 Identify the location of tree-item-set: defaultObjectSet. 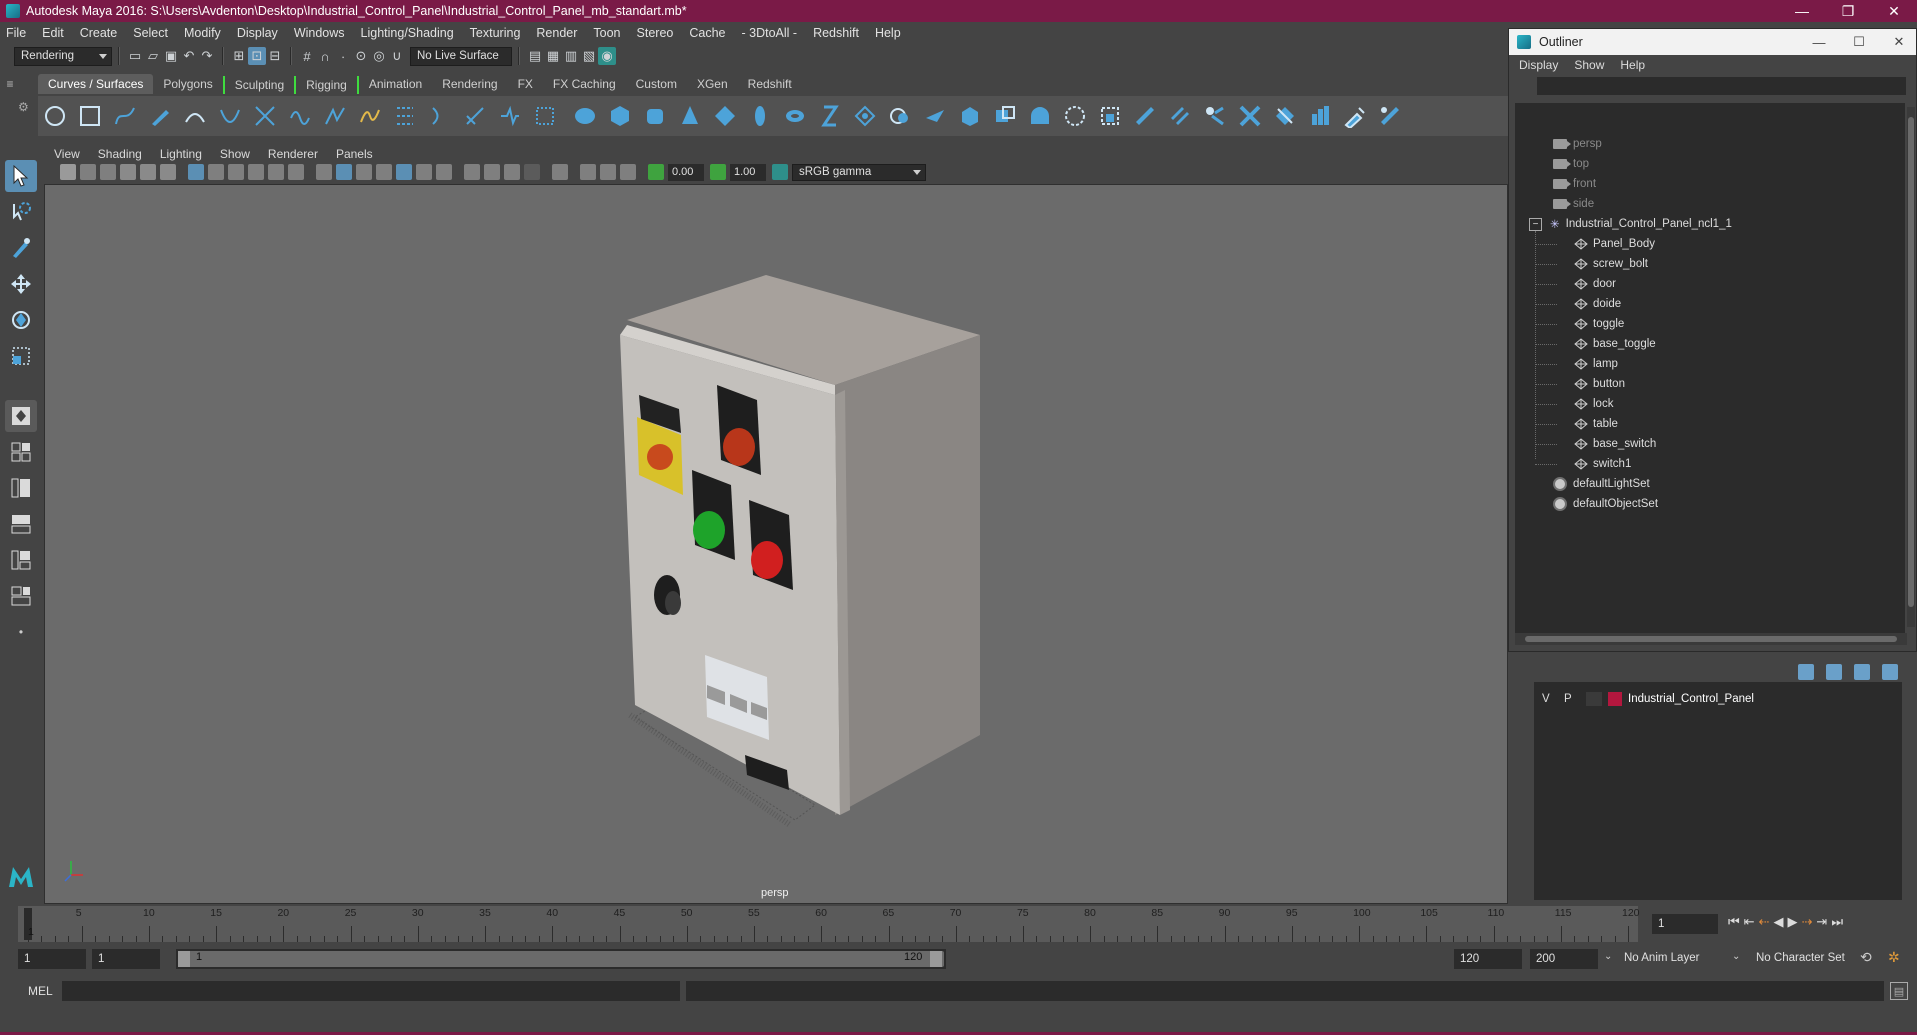
(1605, 504).